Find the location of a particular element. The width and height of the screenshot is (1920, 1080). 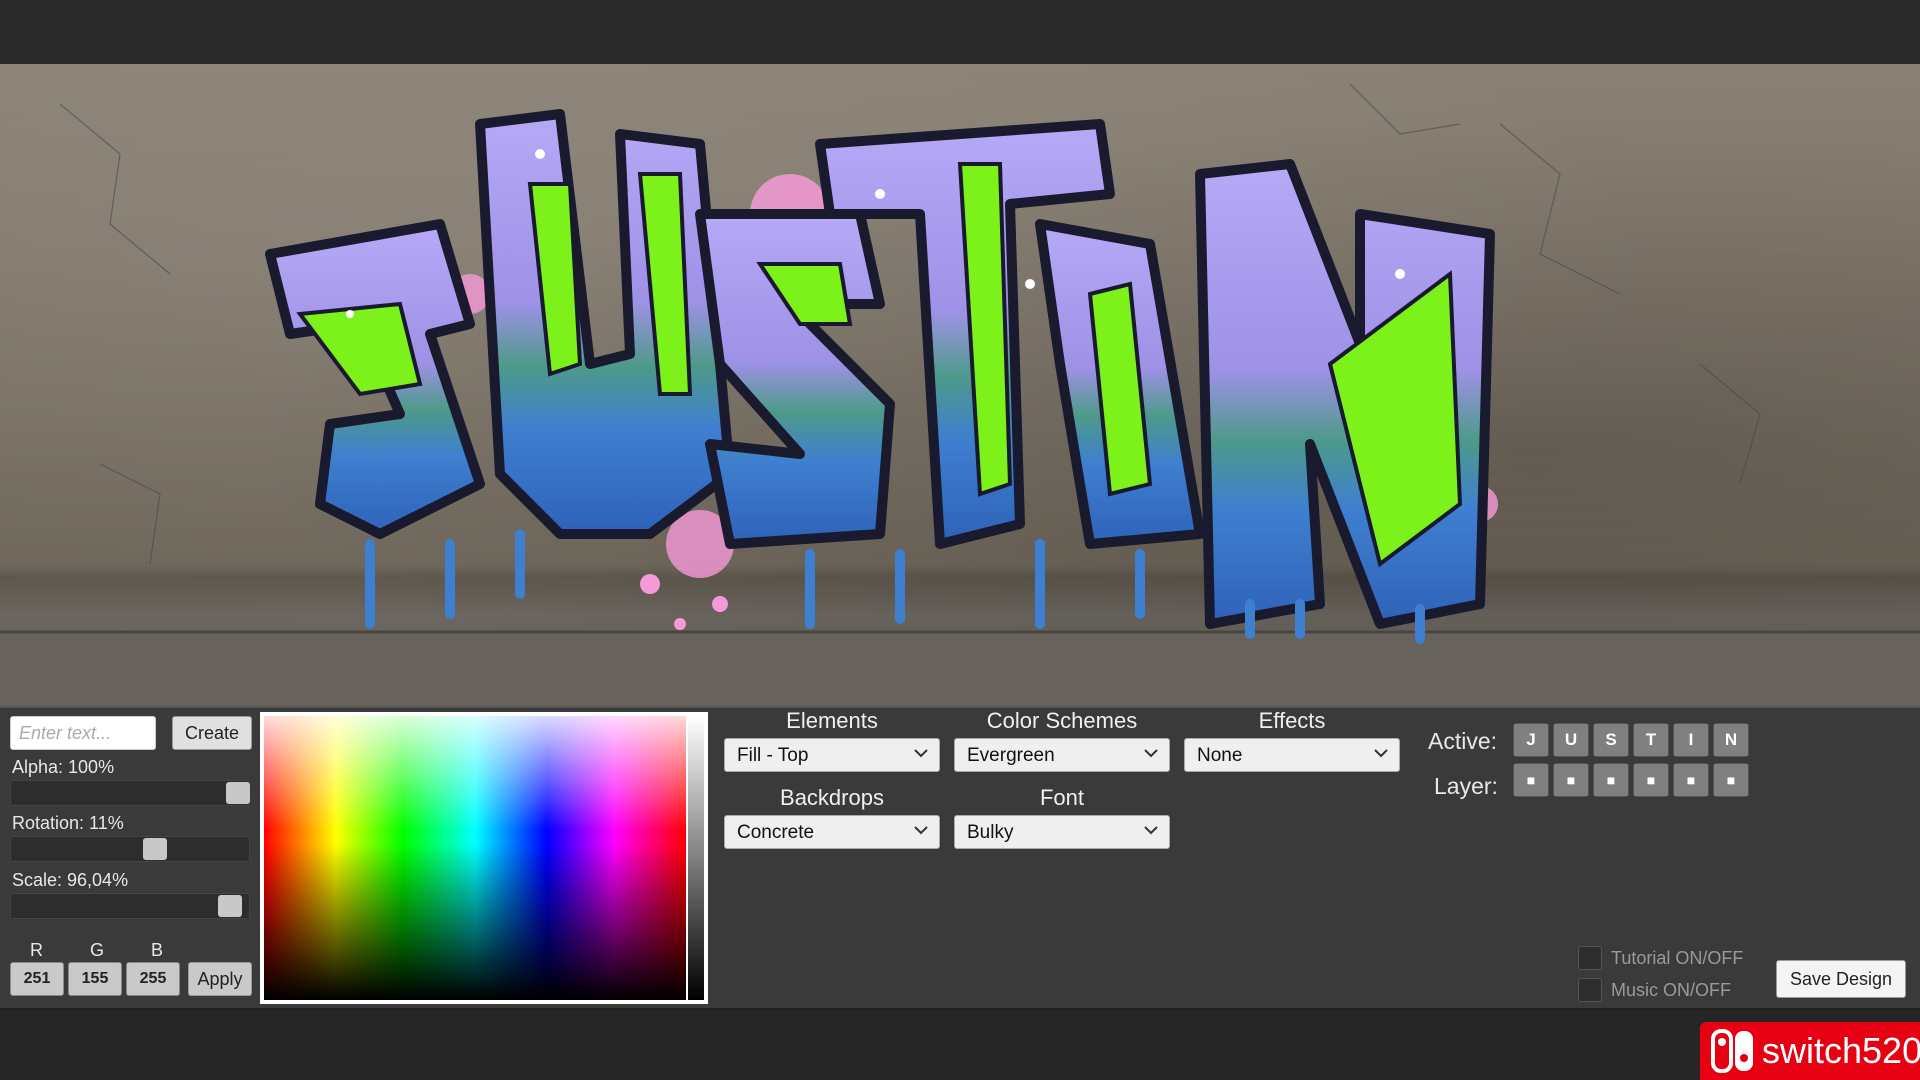

watermark-badge: switch520 is located at coordinates (1810, 1051).